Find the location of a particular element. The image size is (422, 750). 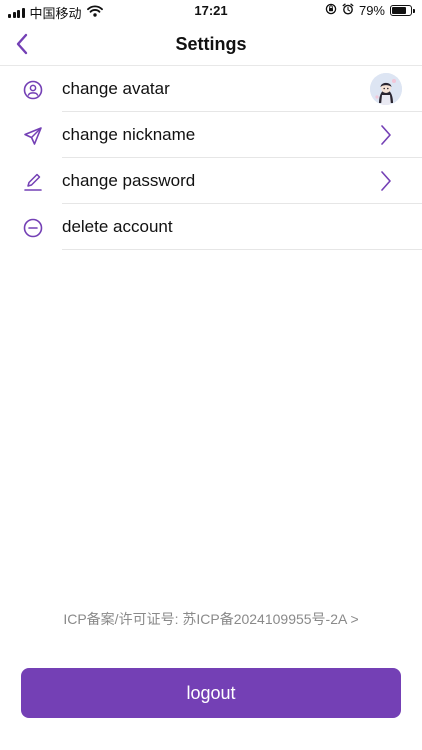

minus-circle-icon is located at coordinates (33, 228).